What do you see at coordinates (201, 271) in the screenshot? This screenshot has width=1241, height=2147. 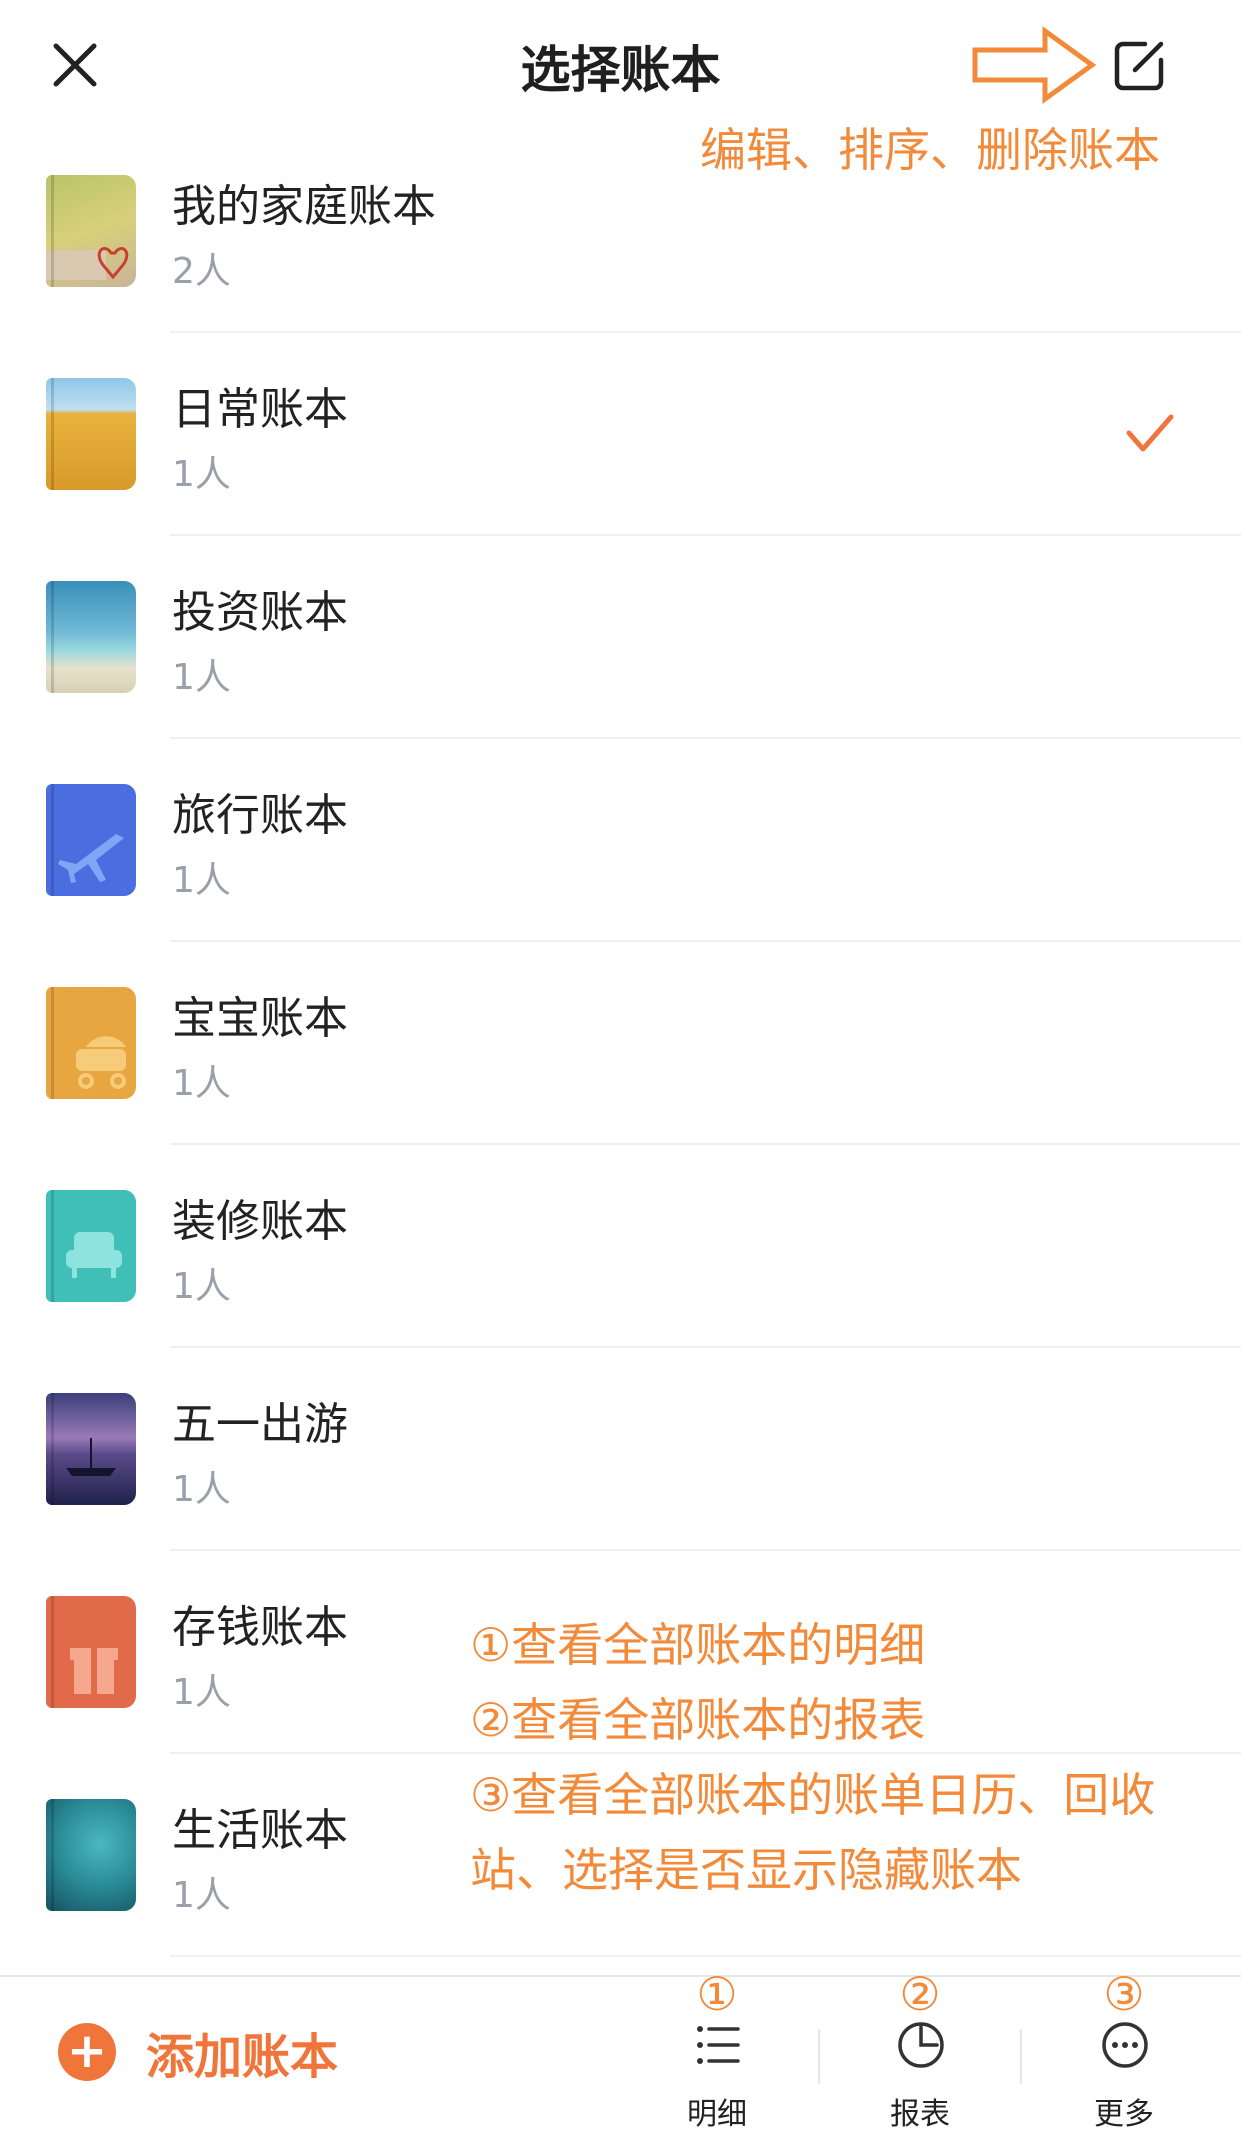 I see `member-count: 2人` at bounding box center [201, 271].